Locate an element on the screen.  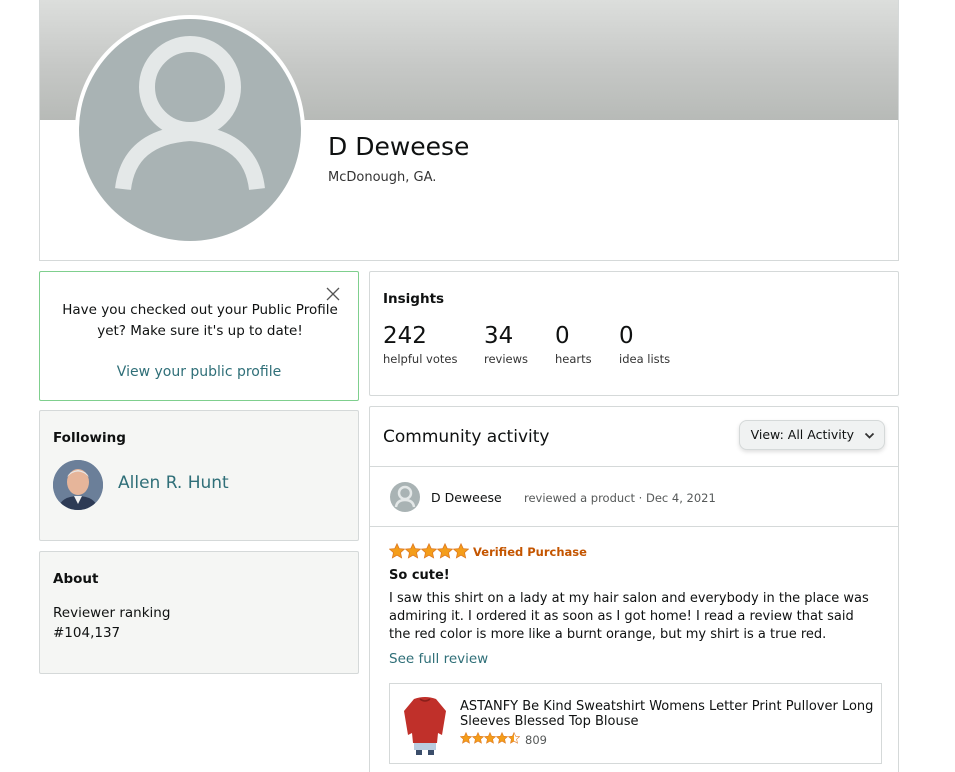
profile-avatar is located at coordinates (190, 130).